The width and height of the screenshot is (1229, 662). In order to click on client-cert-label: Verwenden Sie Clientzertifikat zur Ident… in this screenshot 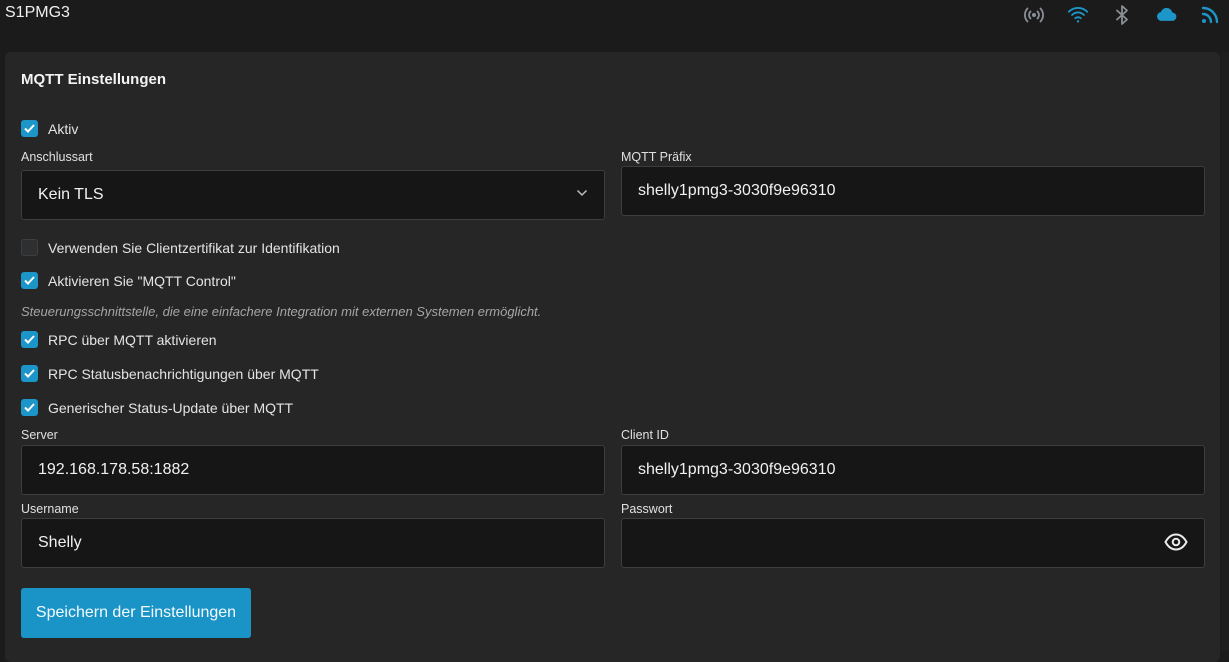, I will do `click(194, 247)`.